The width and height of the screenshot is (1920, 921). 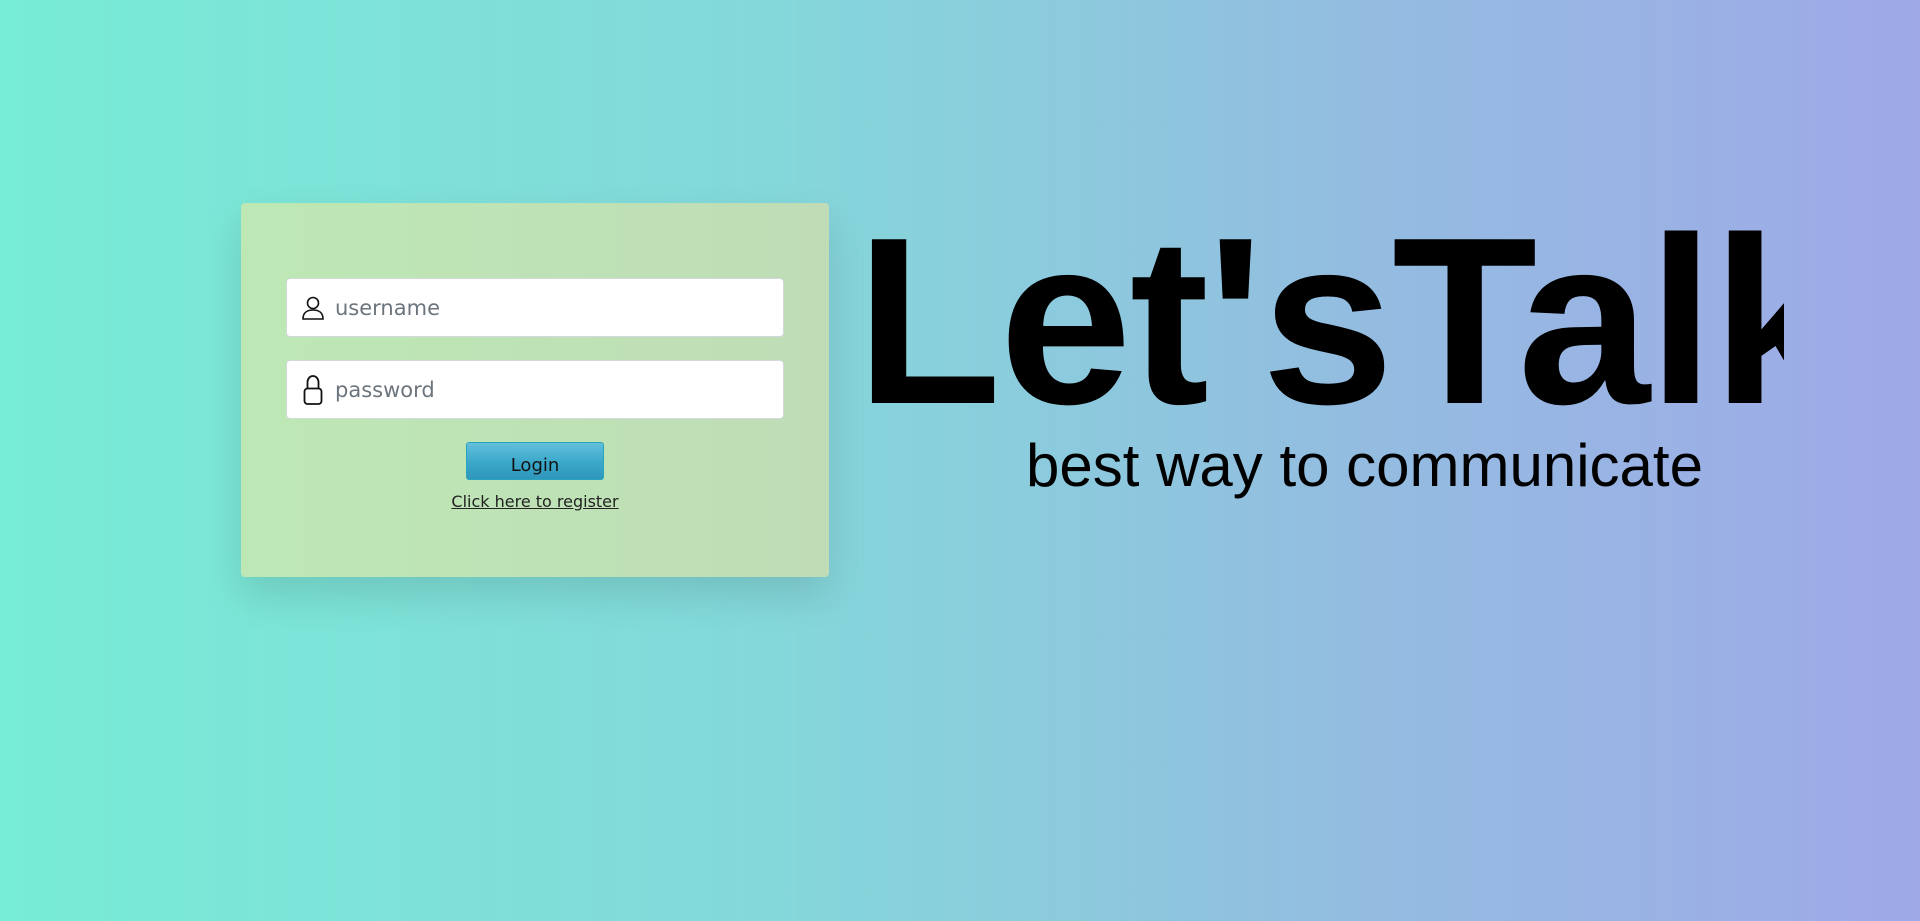 What do you see at coordinates (555, 389) in the screenshot?
I see `password-input` at bounding box center [555, 389].